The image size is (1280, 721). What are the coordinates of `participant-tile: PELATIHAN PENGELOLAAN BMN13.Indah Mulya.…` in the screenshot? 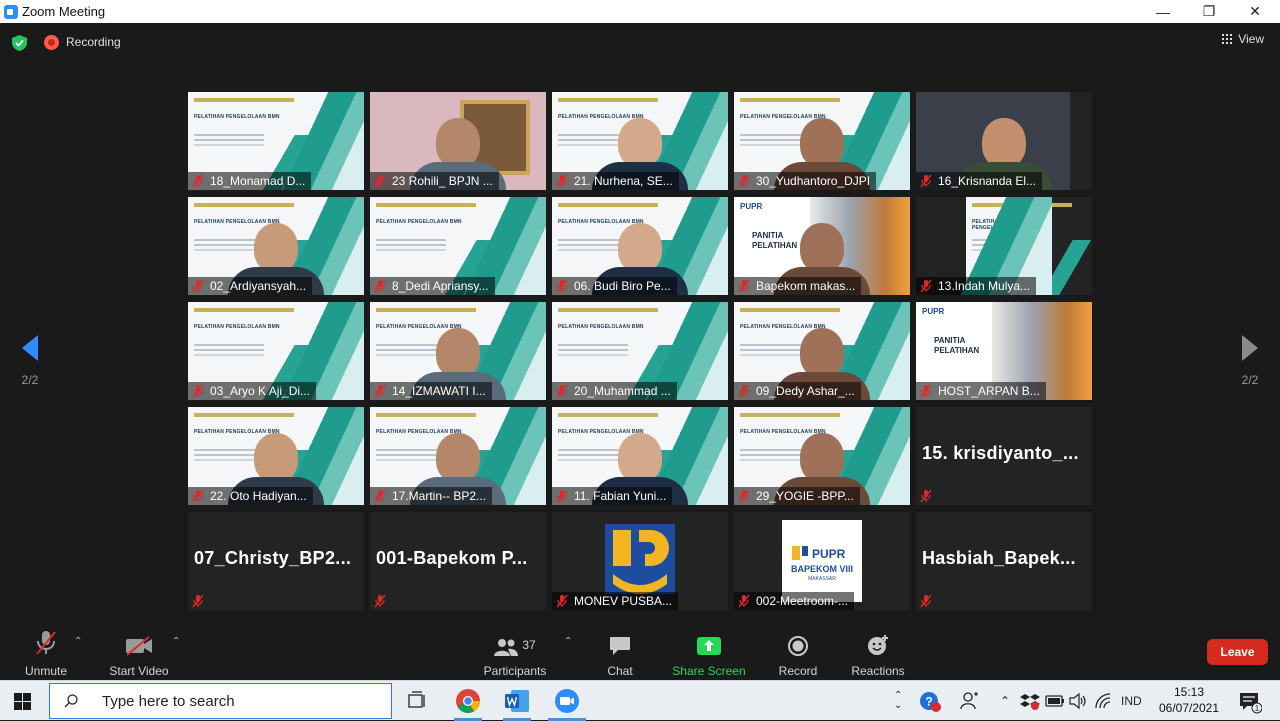 It's located at (1004, 246).